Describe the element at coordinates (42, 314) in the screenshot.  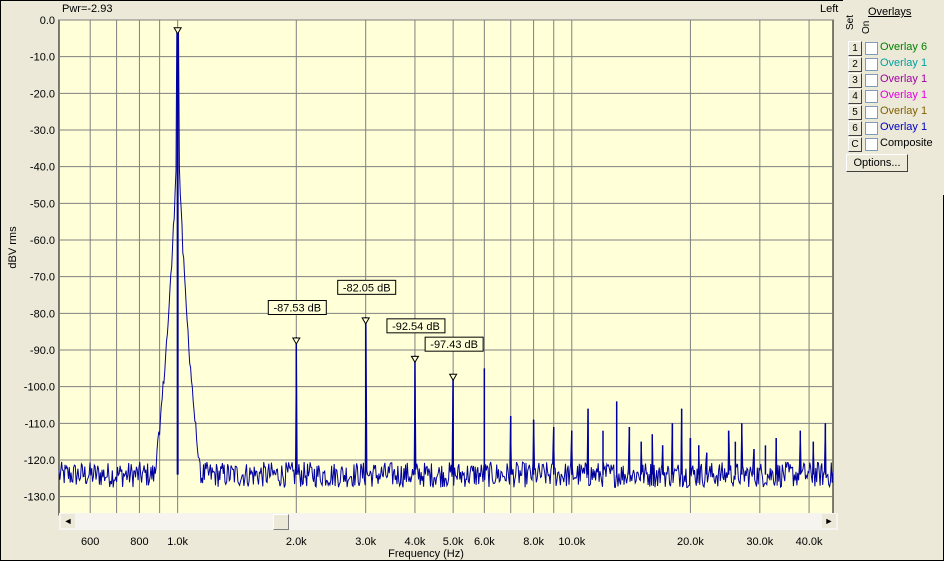
I see `y-tick-label: -80.0` at that location.